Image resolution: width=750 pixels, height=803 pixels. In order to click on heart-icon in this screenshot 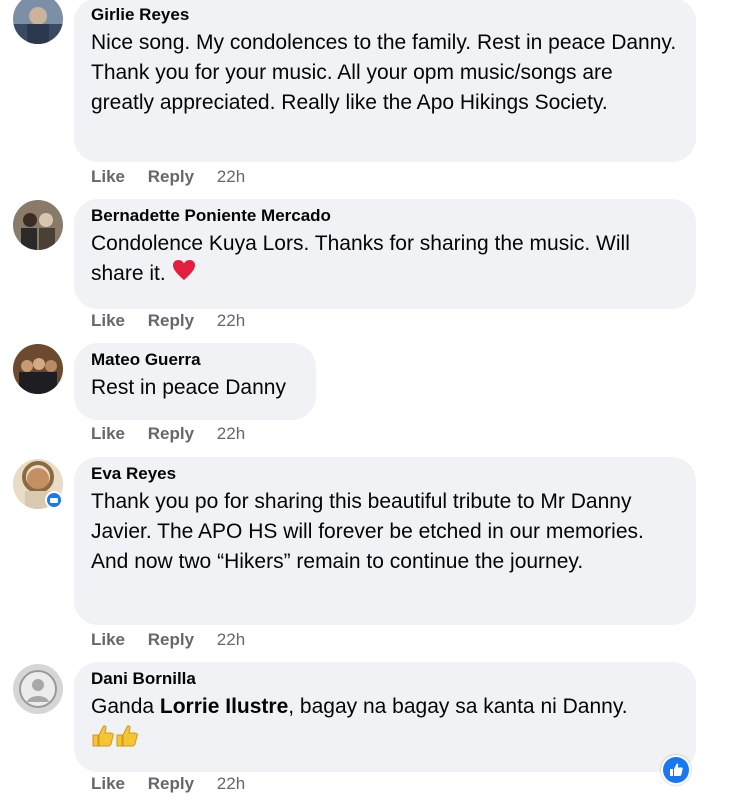, I will do `click(184, 274)`.